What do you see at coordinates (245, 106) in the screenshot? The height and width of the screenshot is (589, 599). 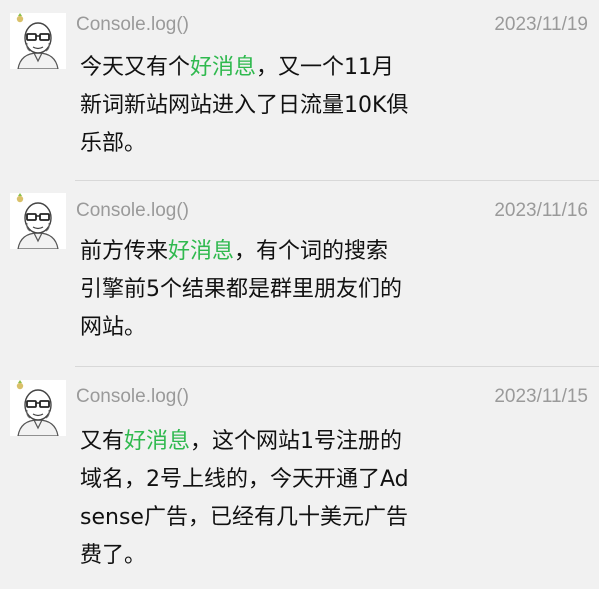 I see `post-text: 今天又有个好消息，又一个11月新词新站网站进入了日流量10K俱乐部。` at bounding box center [245, 106].